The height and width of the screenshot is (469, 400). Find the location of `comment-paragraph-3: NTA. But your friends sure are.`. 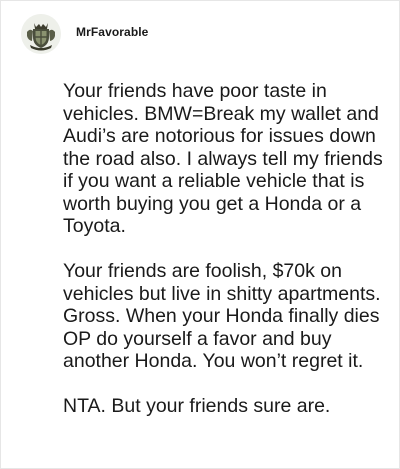

comment-paragraph-3: NTA. But your friends sure are. is located at coordinates (197, 406).